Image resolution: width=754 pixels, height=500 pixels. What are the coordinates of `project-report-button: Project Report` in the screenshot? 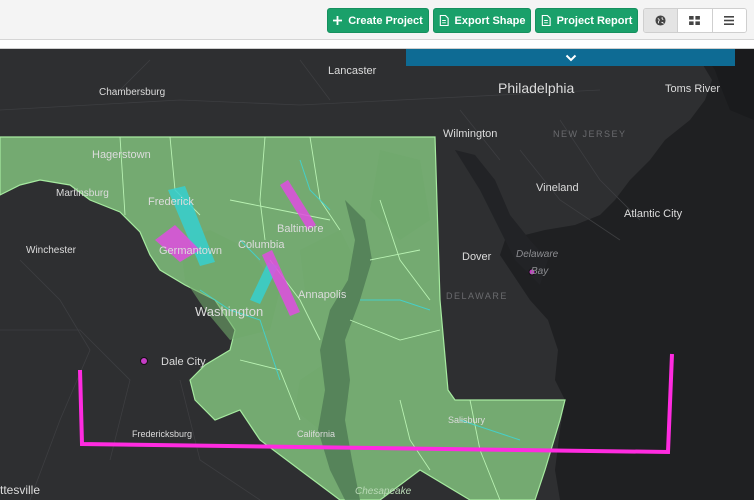 It's located at (586, 20).